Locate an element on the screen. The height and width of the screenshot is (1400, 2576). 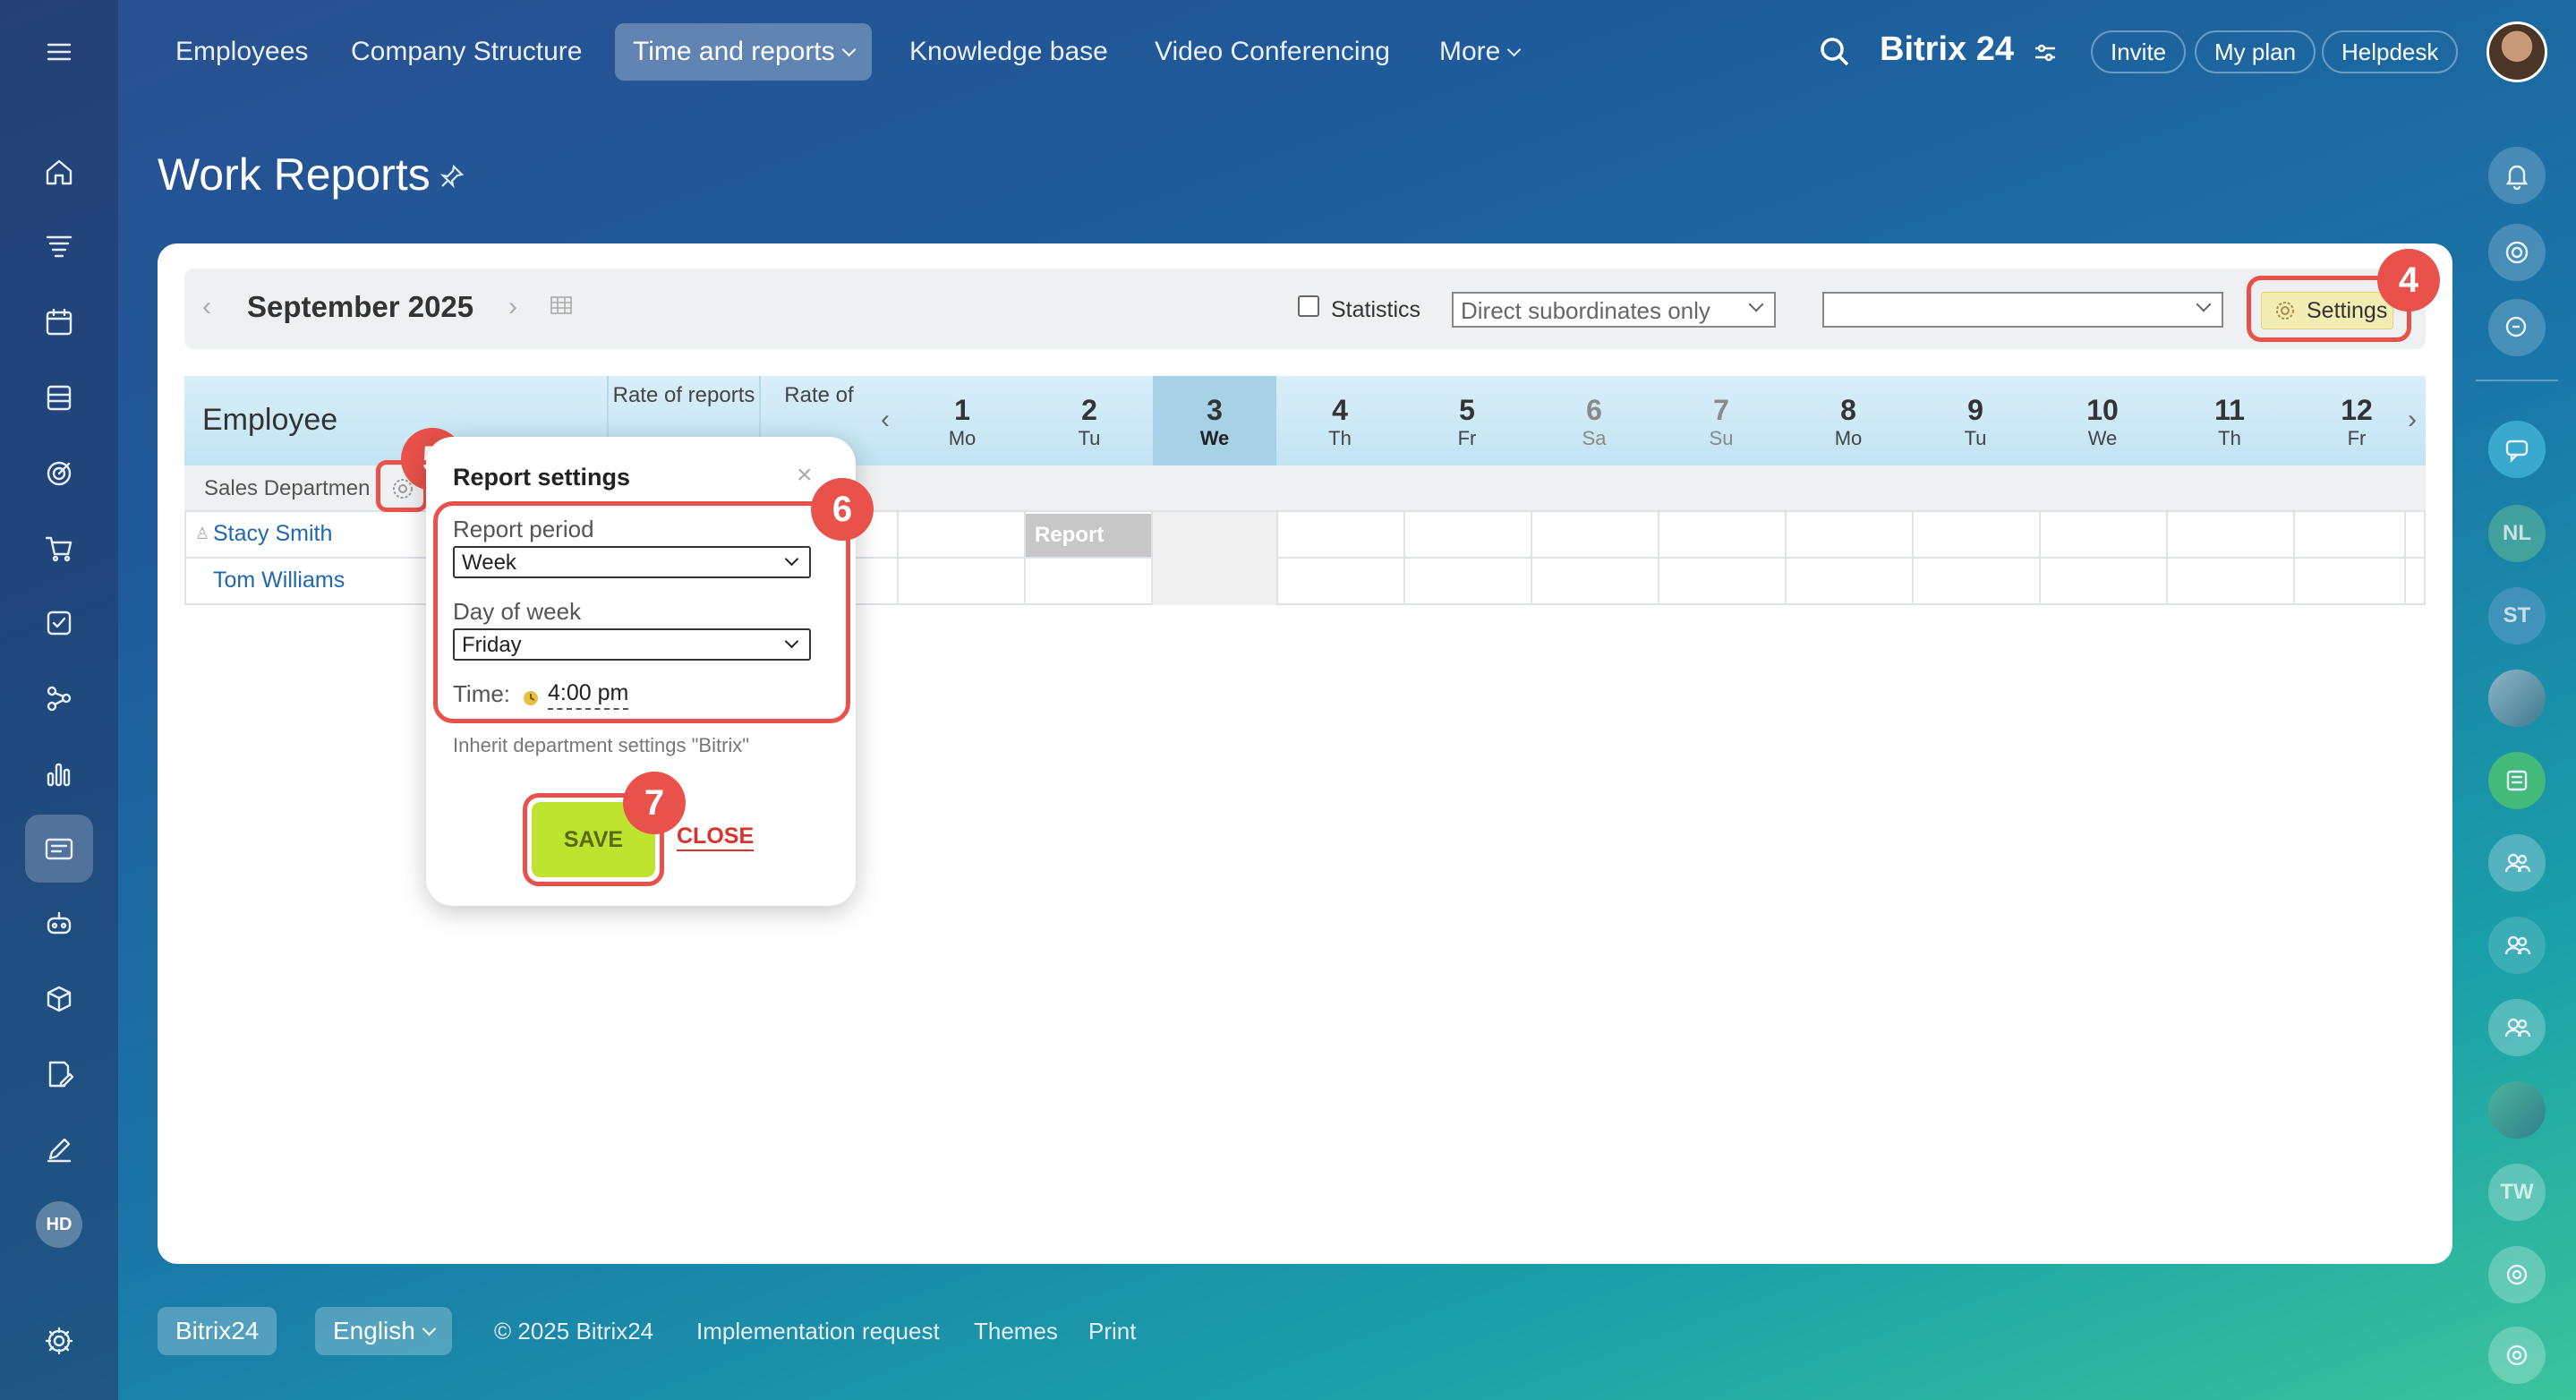
employee-link-stacy: Stacy Smith is located at coordinates (272, 534).